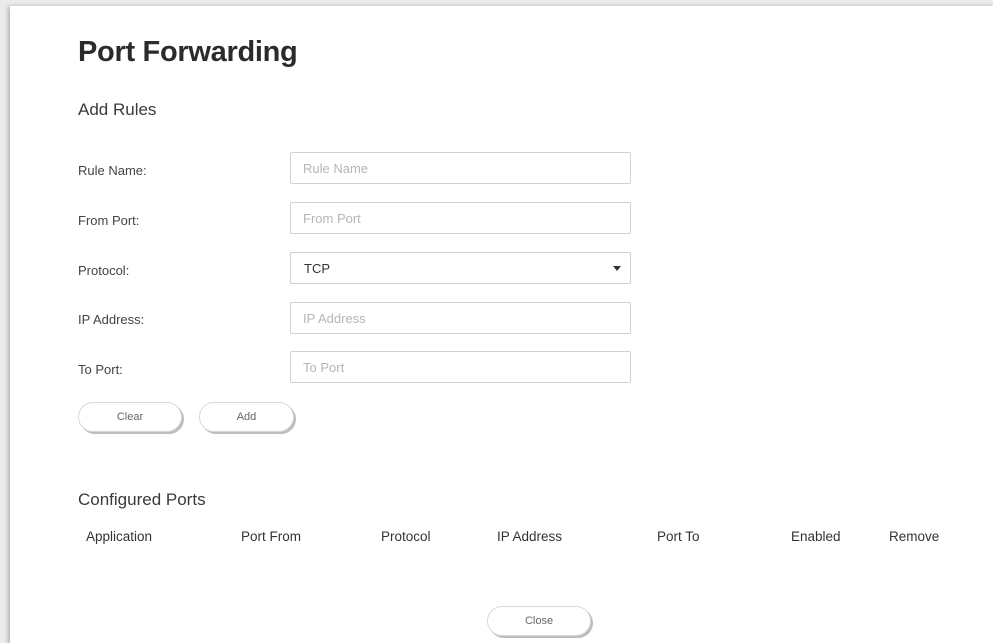 The height and width of the screenshot is (643, 993). What do you see at coordinates (460, 168) in the screenshot?
I see `rule-name-input` at bounding box center [460, 168].